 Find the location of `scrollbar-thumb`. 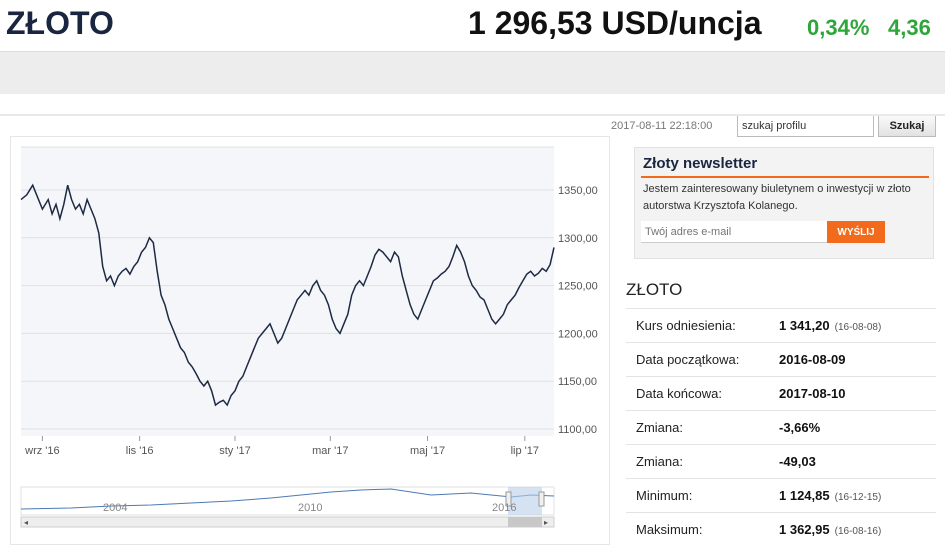

scrollbar-thumb is located at coordinates (525, 522).